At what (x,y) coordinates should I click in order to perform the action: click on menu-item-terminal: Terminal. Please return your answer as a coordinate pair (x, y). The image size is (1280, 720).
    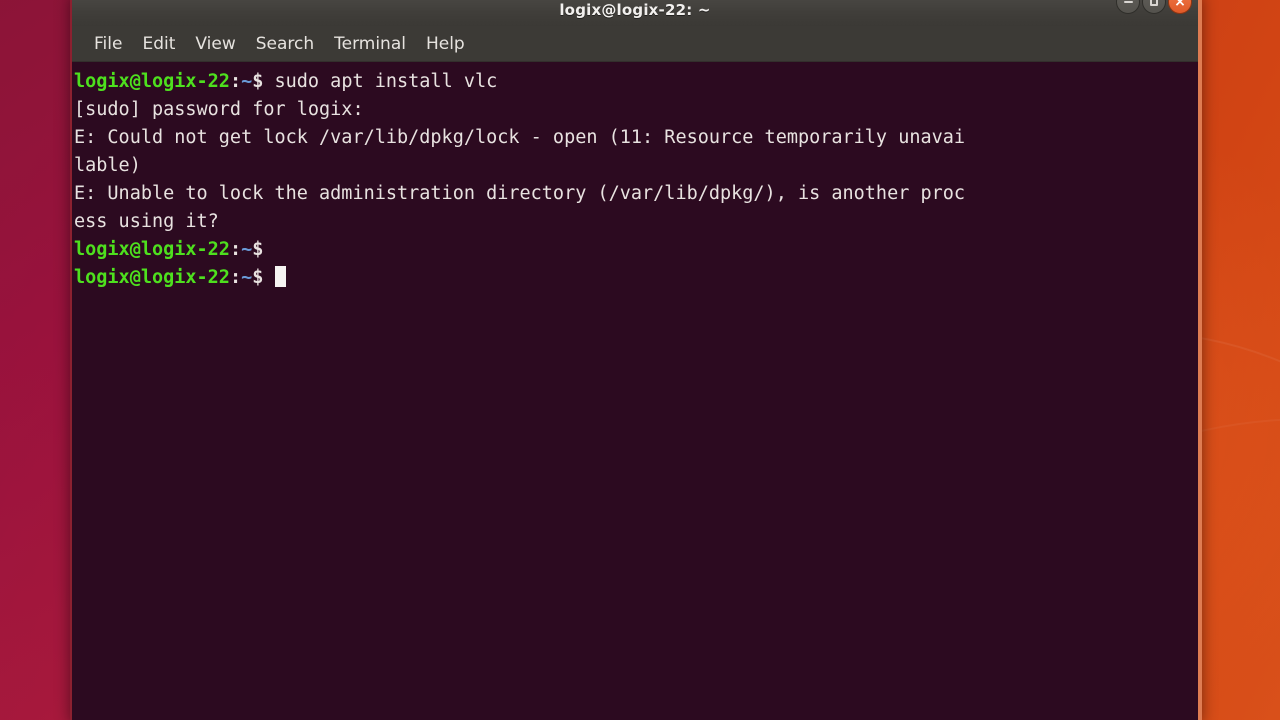
    Looking at the image, I should click on (370, 44).